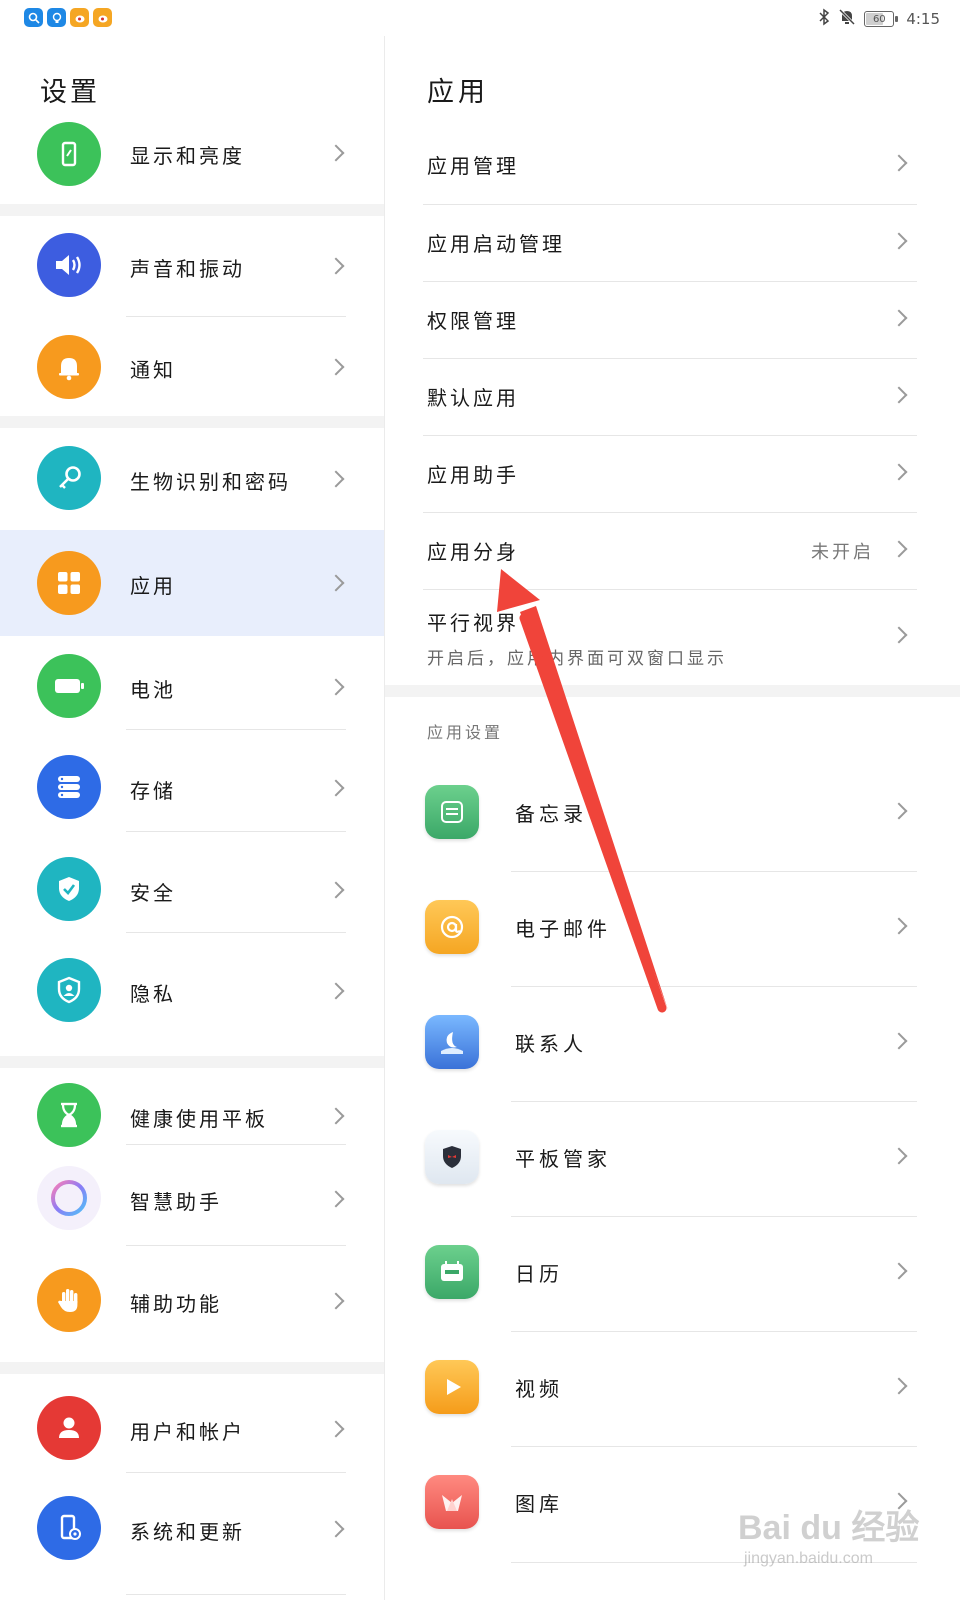  What do you see at coordinates (473, 475) in the screenshot?
I see `row-label: 应用助手` at bounding box center [473, 475].